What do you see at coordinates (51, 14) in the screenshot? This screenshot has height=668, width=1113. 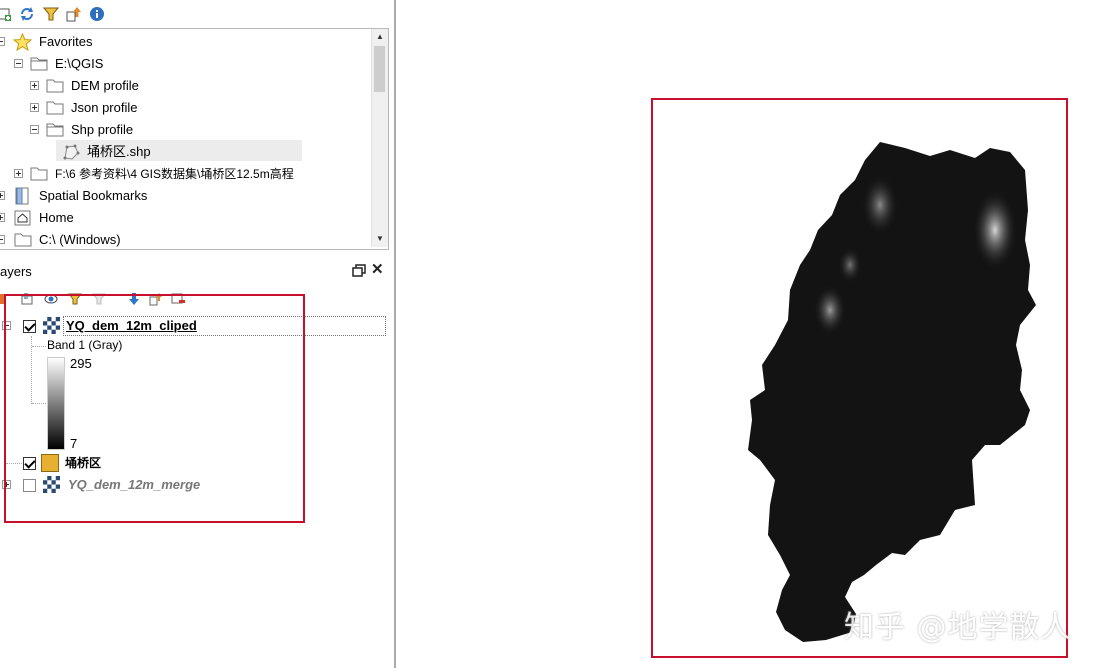 I see `filter-icon` at bounding box center [51, 14].